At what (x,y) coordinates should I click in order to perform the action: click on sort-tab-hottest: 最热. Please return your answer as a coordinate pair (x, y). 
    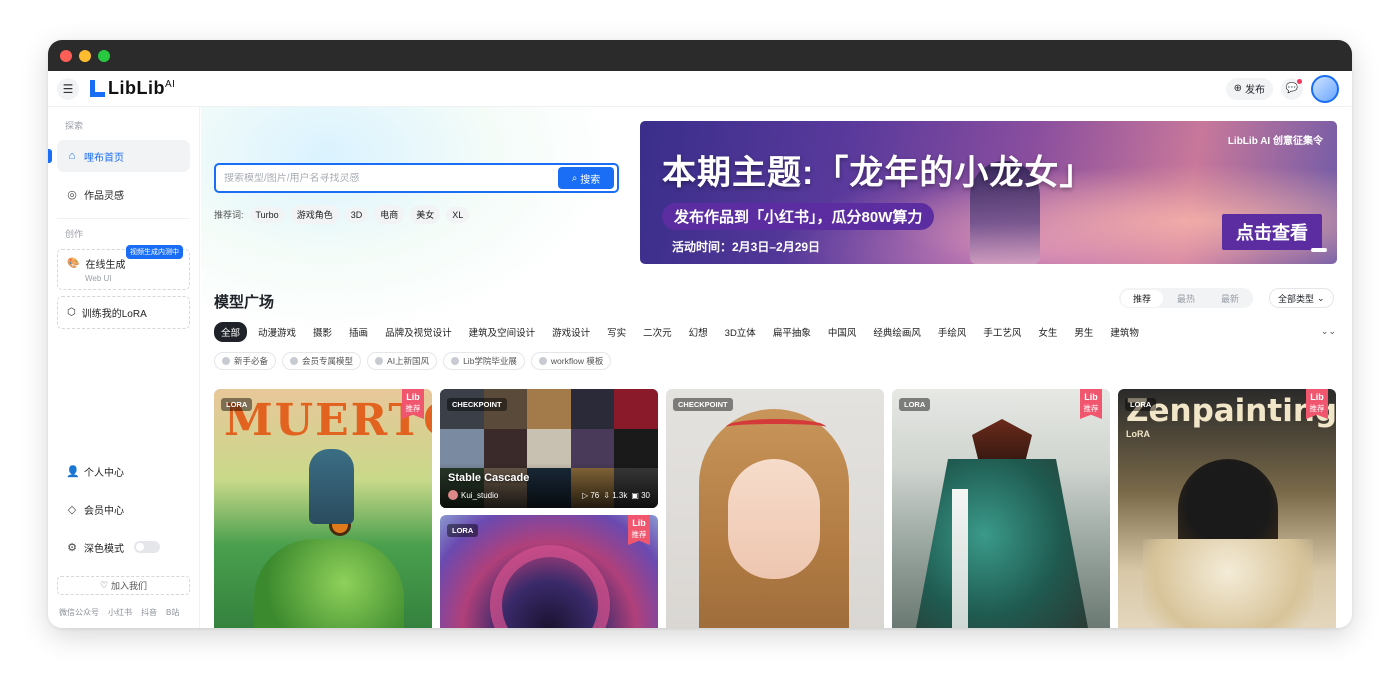
    Looking at the image, I should click on (1186, 298).